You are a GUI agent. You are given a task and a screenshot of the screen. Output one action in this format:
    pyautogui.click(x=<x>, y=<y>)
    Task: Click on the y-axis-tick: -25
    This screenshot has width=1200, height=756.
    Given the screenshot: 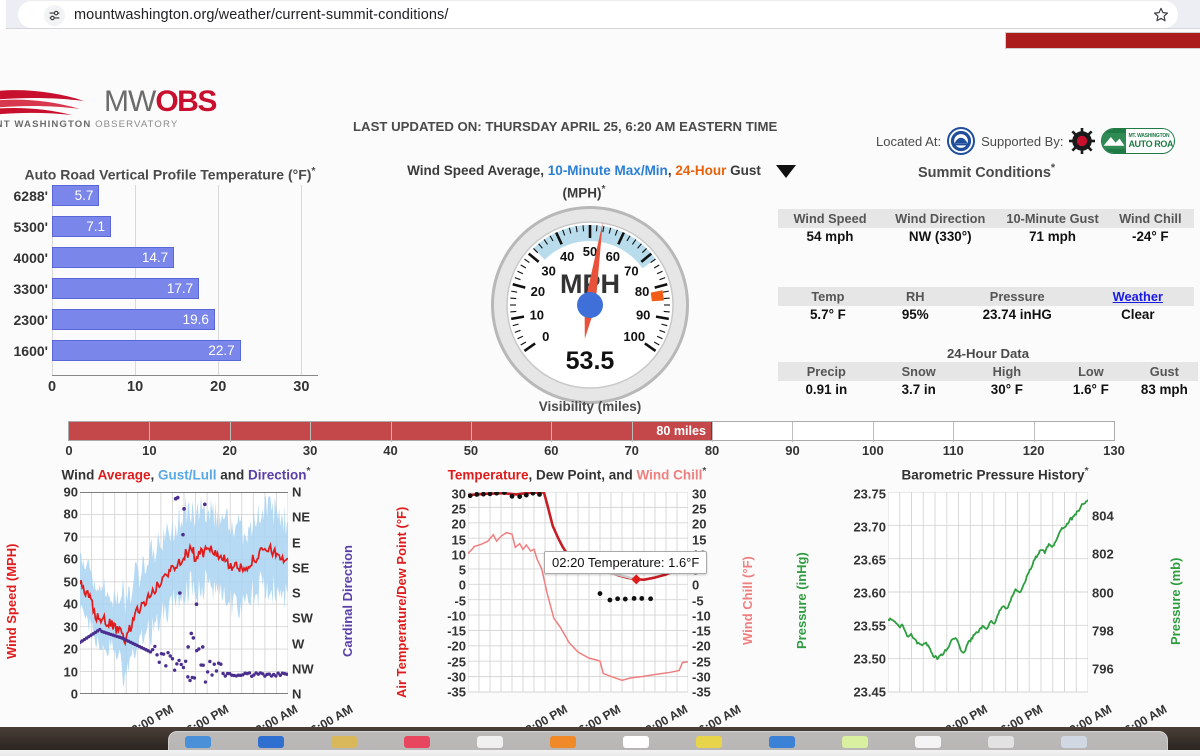 What is the action you would take?
    pyautogui.click(x=456, y=662)
    